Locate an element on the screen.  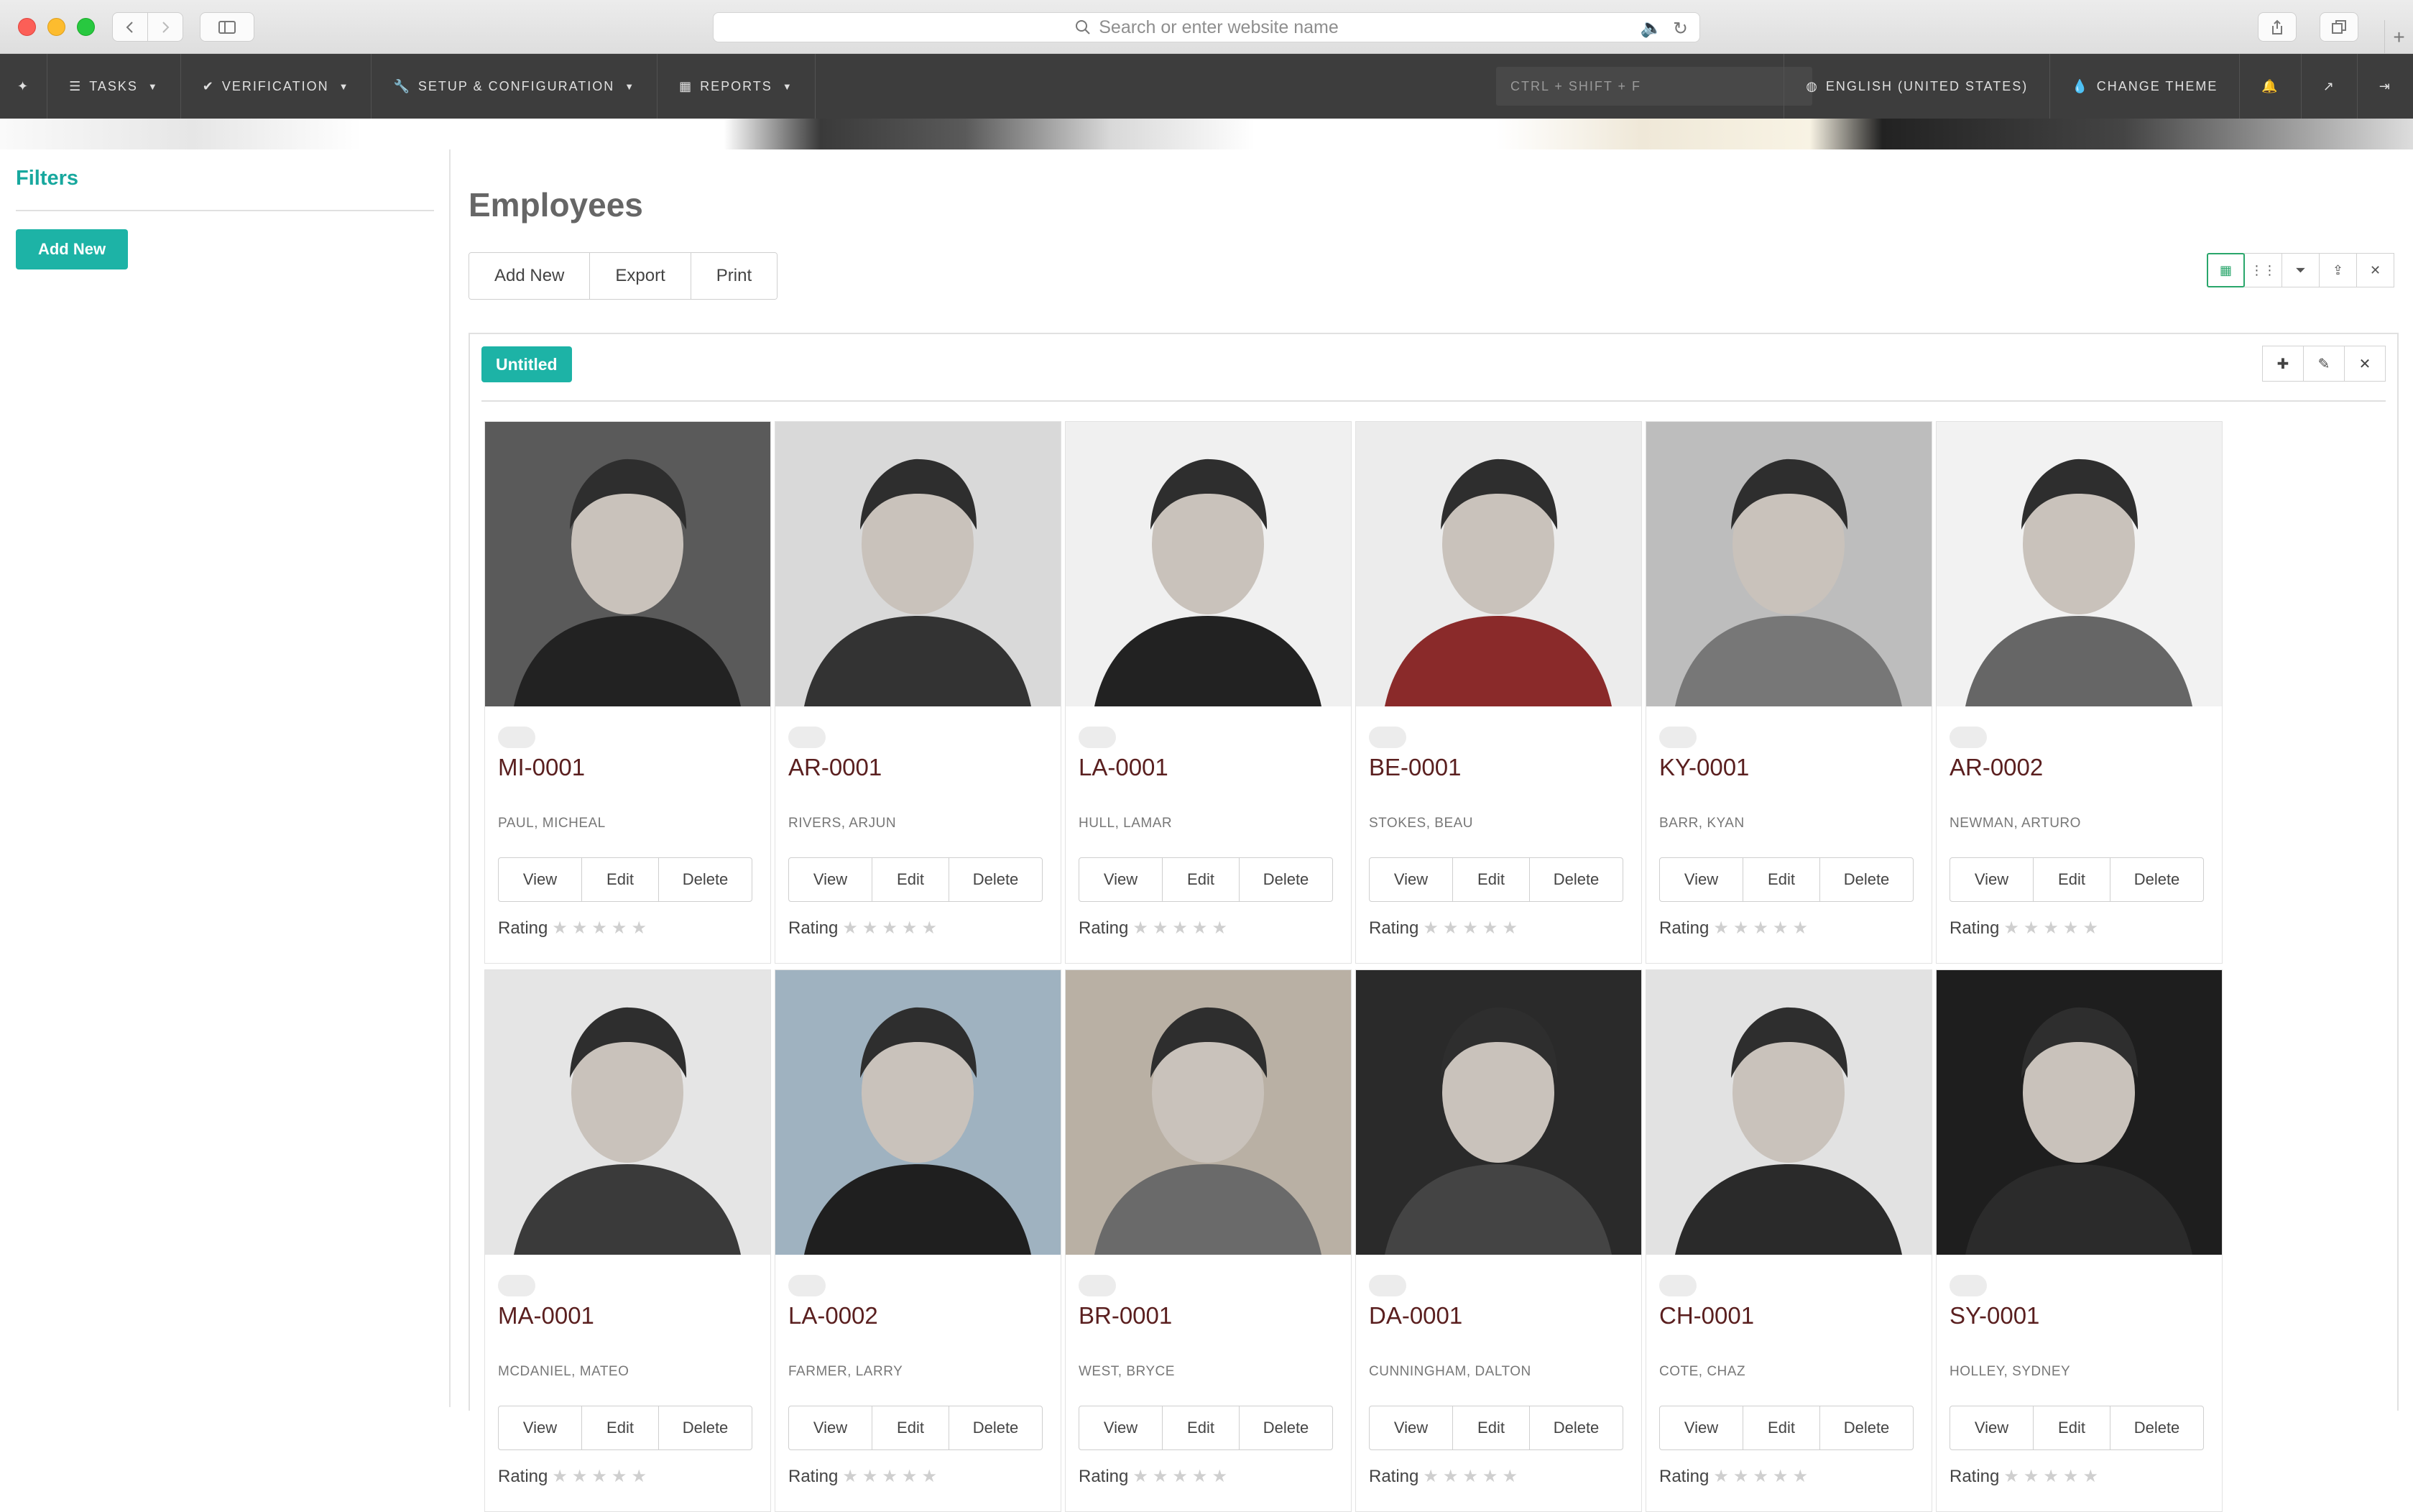
nav-reports: ▦ REPORTS ▼ is located at coordinates (737, 87).